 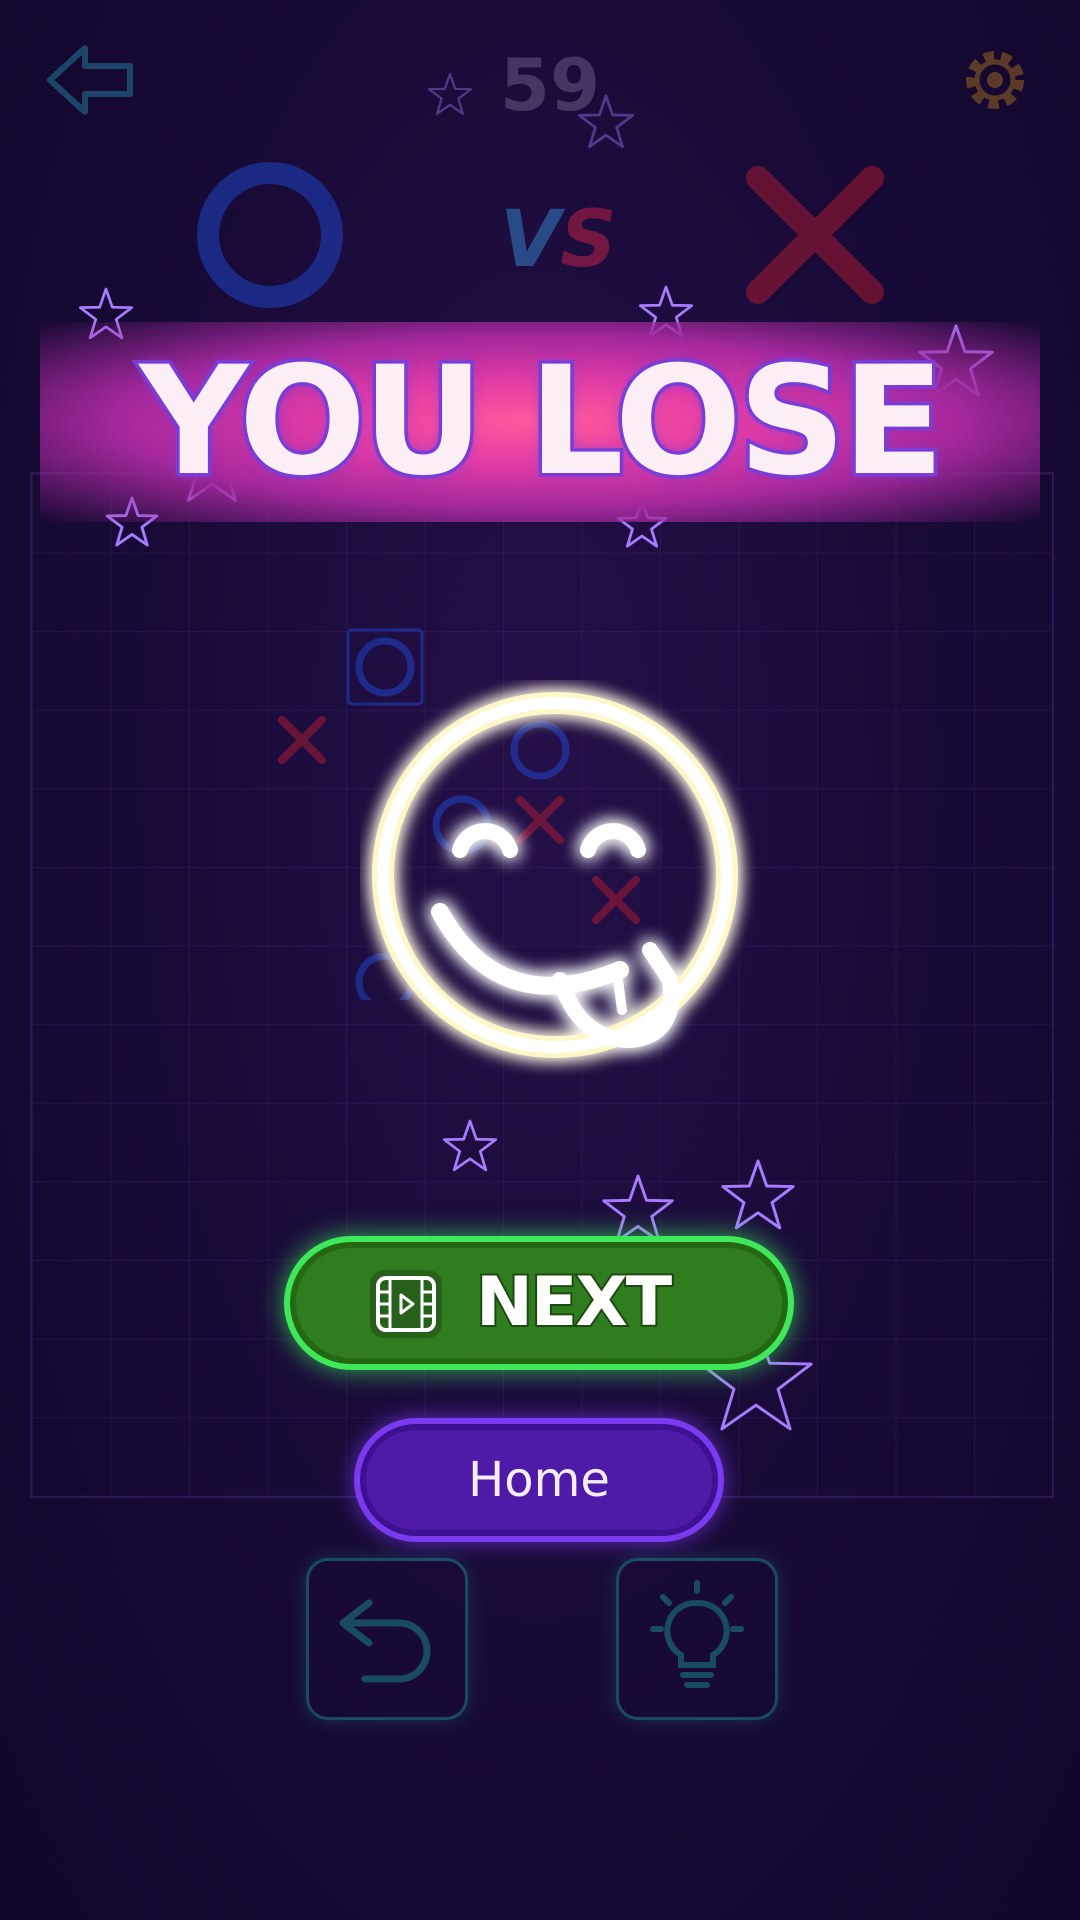 What do you see at coordinates (406, 1304) in the screenshot?
I see `video-ad-icon` at bounding box center [406, 1304].